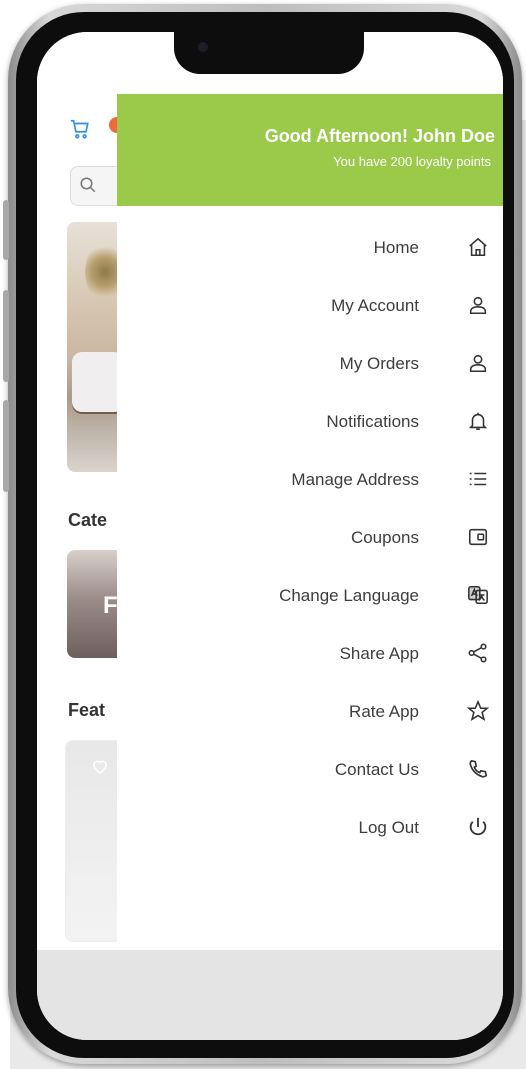  Describe the element at coordinates (379, 653) in the screenshot. I see `menu-item-label: Share App` at that location.